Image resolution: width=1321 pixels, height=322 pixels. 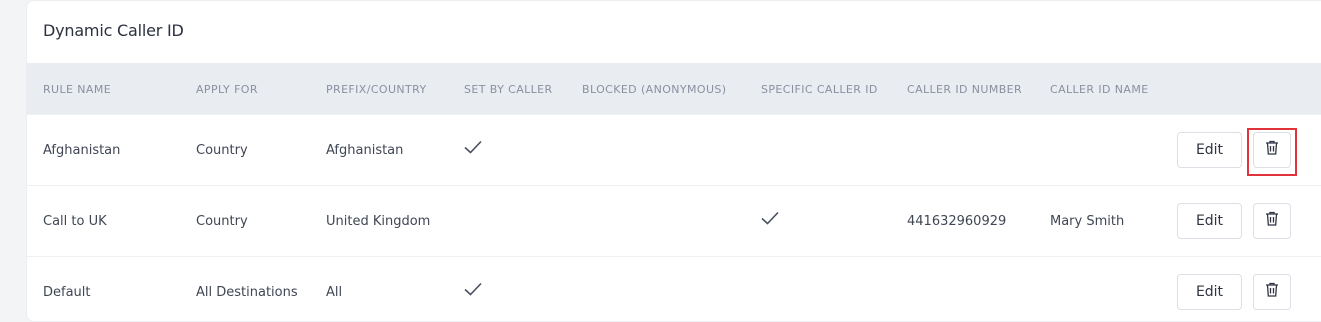 What do you see at coordinates (82, 150) in the screenshot?
I see `rule-name-cell: Afghanistan` at bounding box center [82, 150].